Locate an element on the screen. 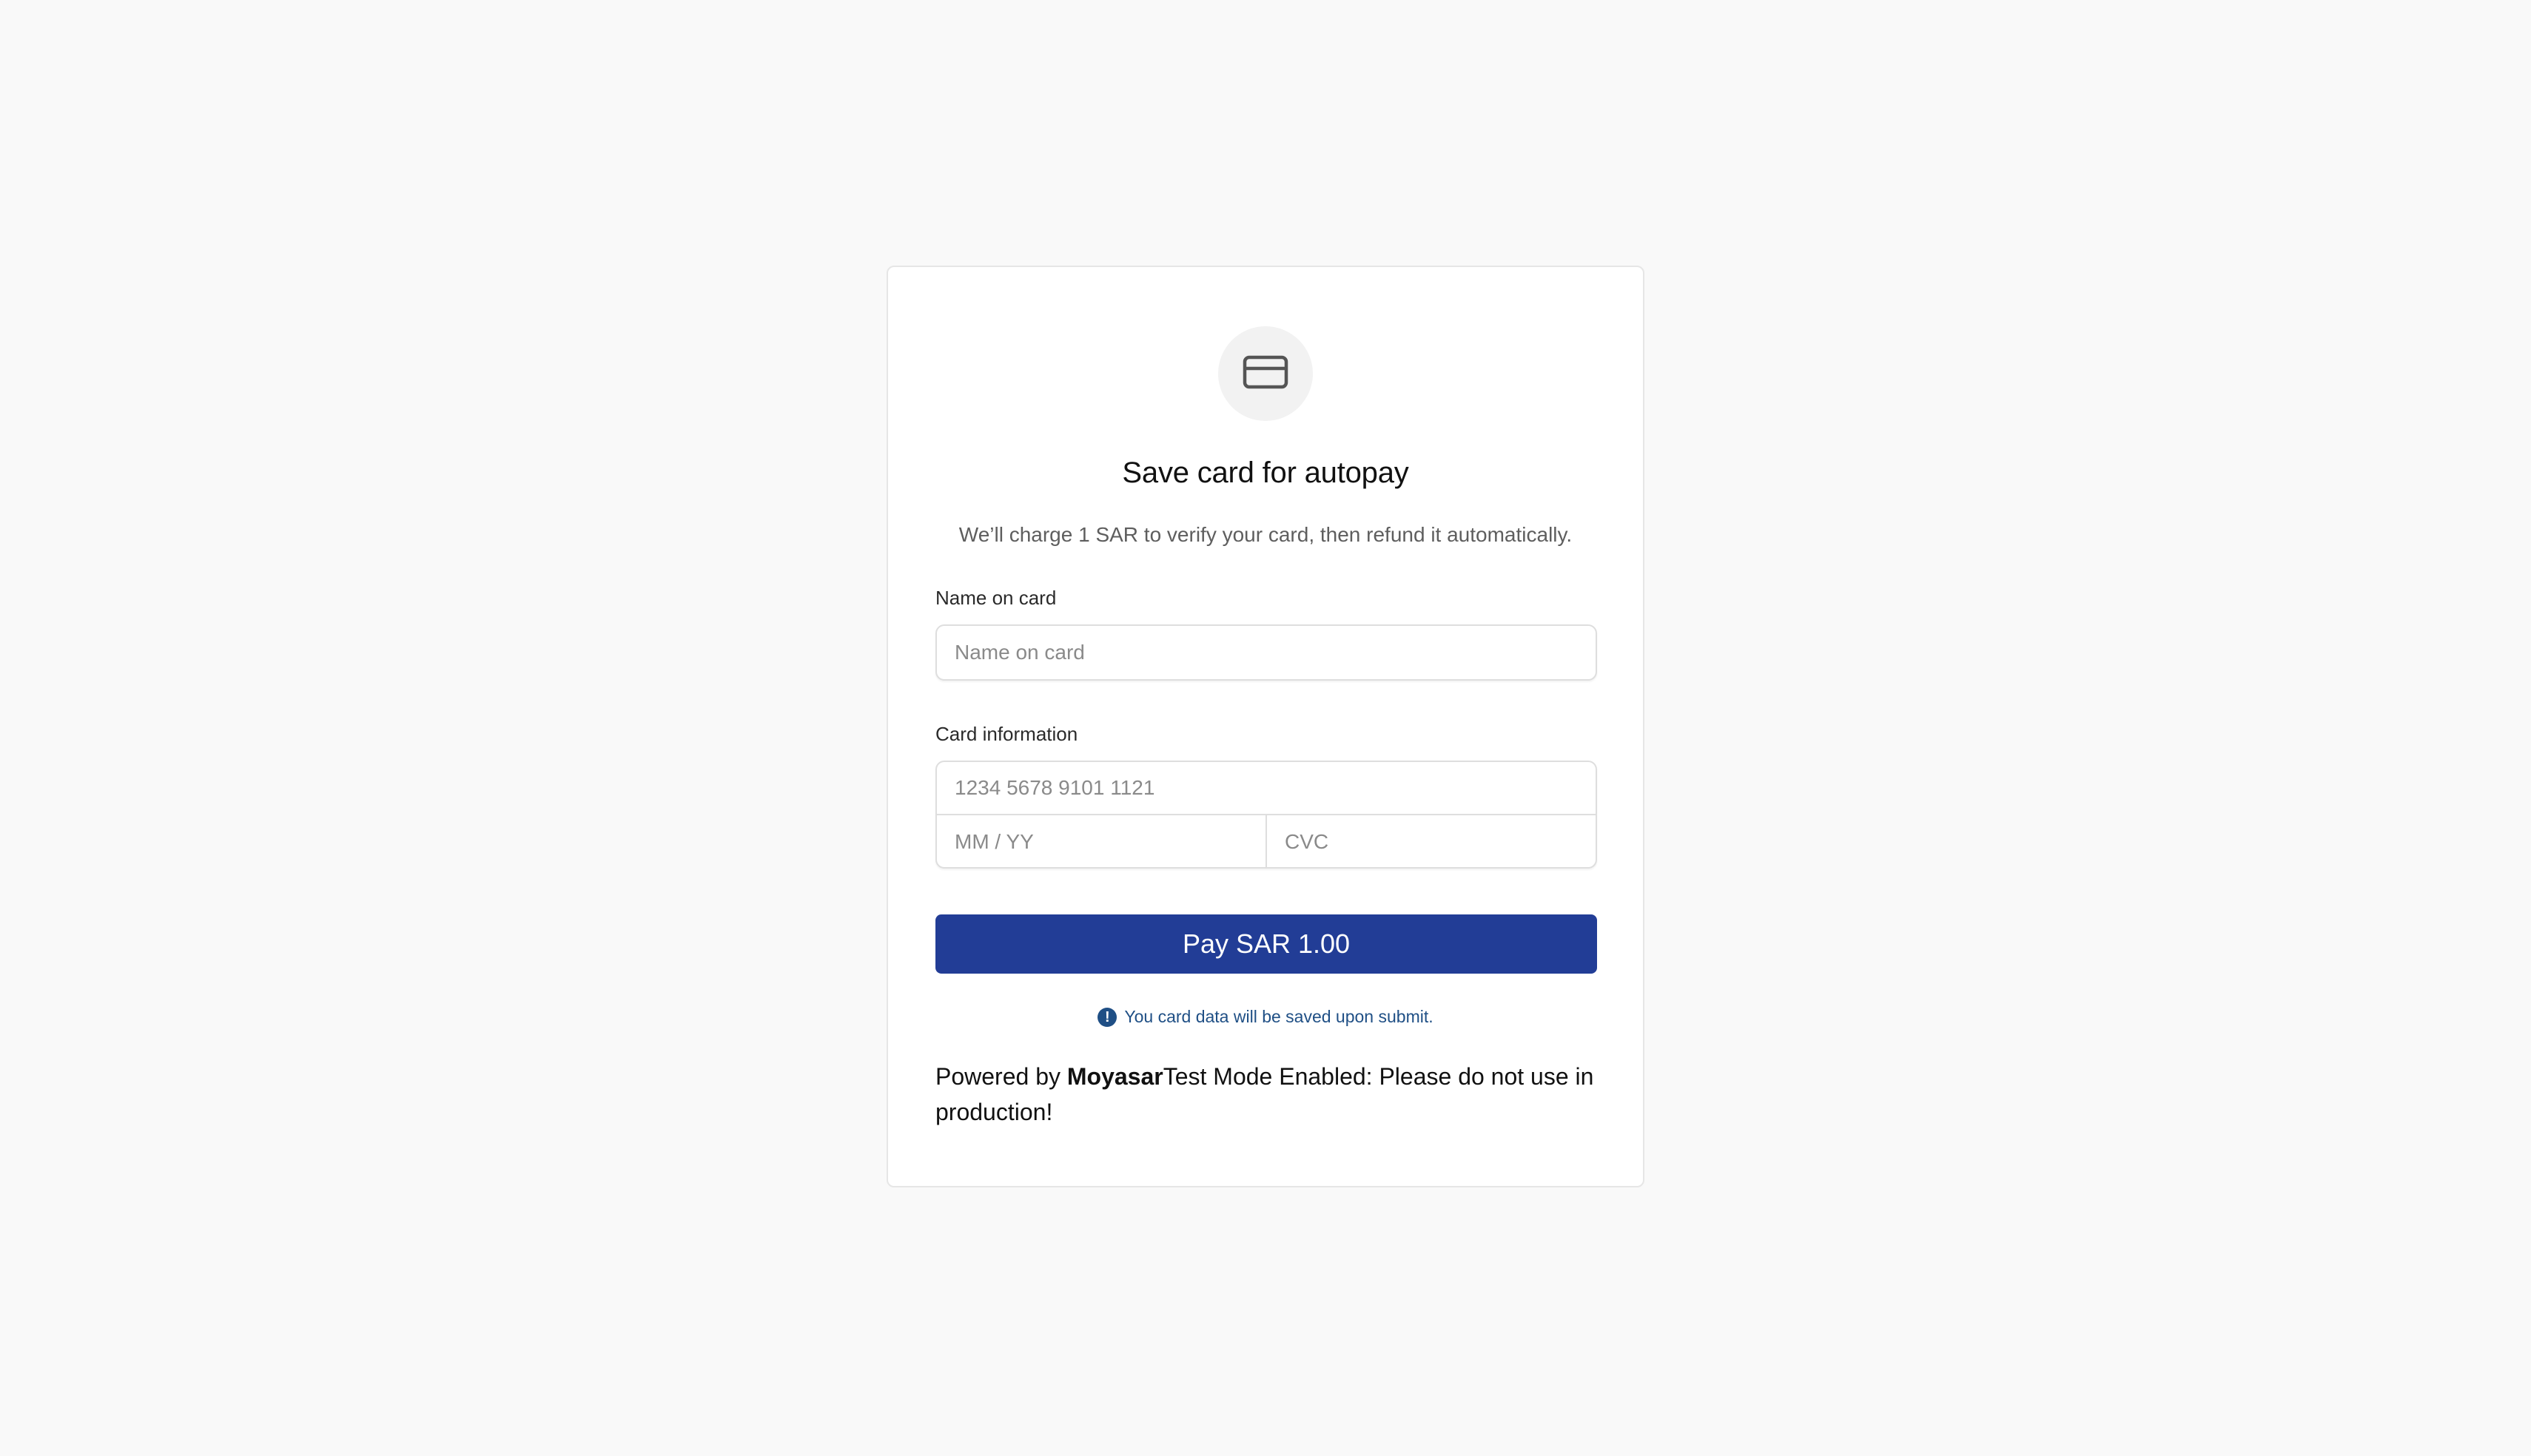 The width and height of the screenshot is (2531, 1456). name-on-card-input: Name on card is located at coordinates (1266, 652).